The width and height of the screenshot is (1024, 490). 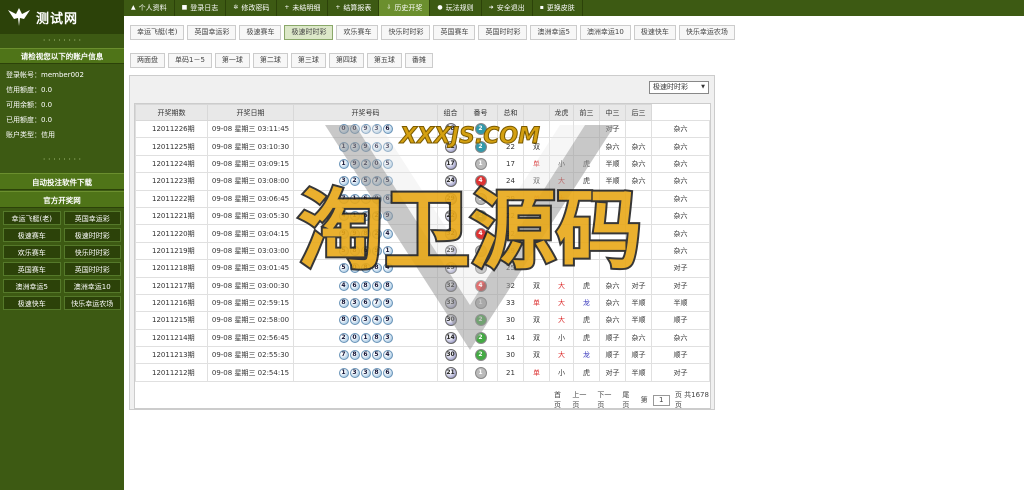 What do you see at coordinates (607, 400) in the screenshot?
I see `next-page-link: 下一页` at bounding box center [607, 400].